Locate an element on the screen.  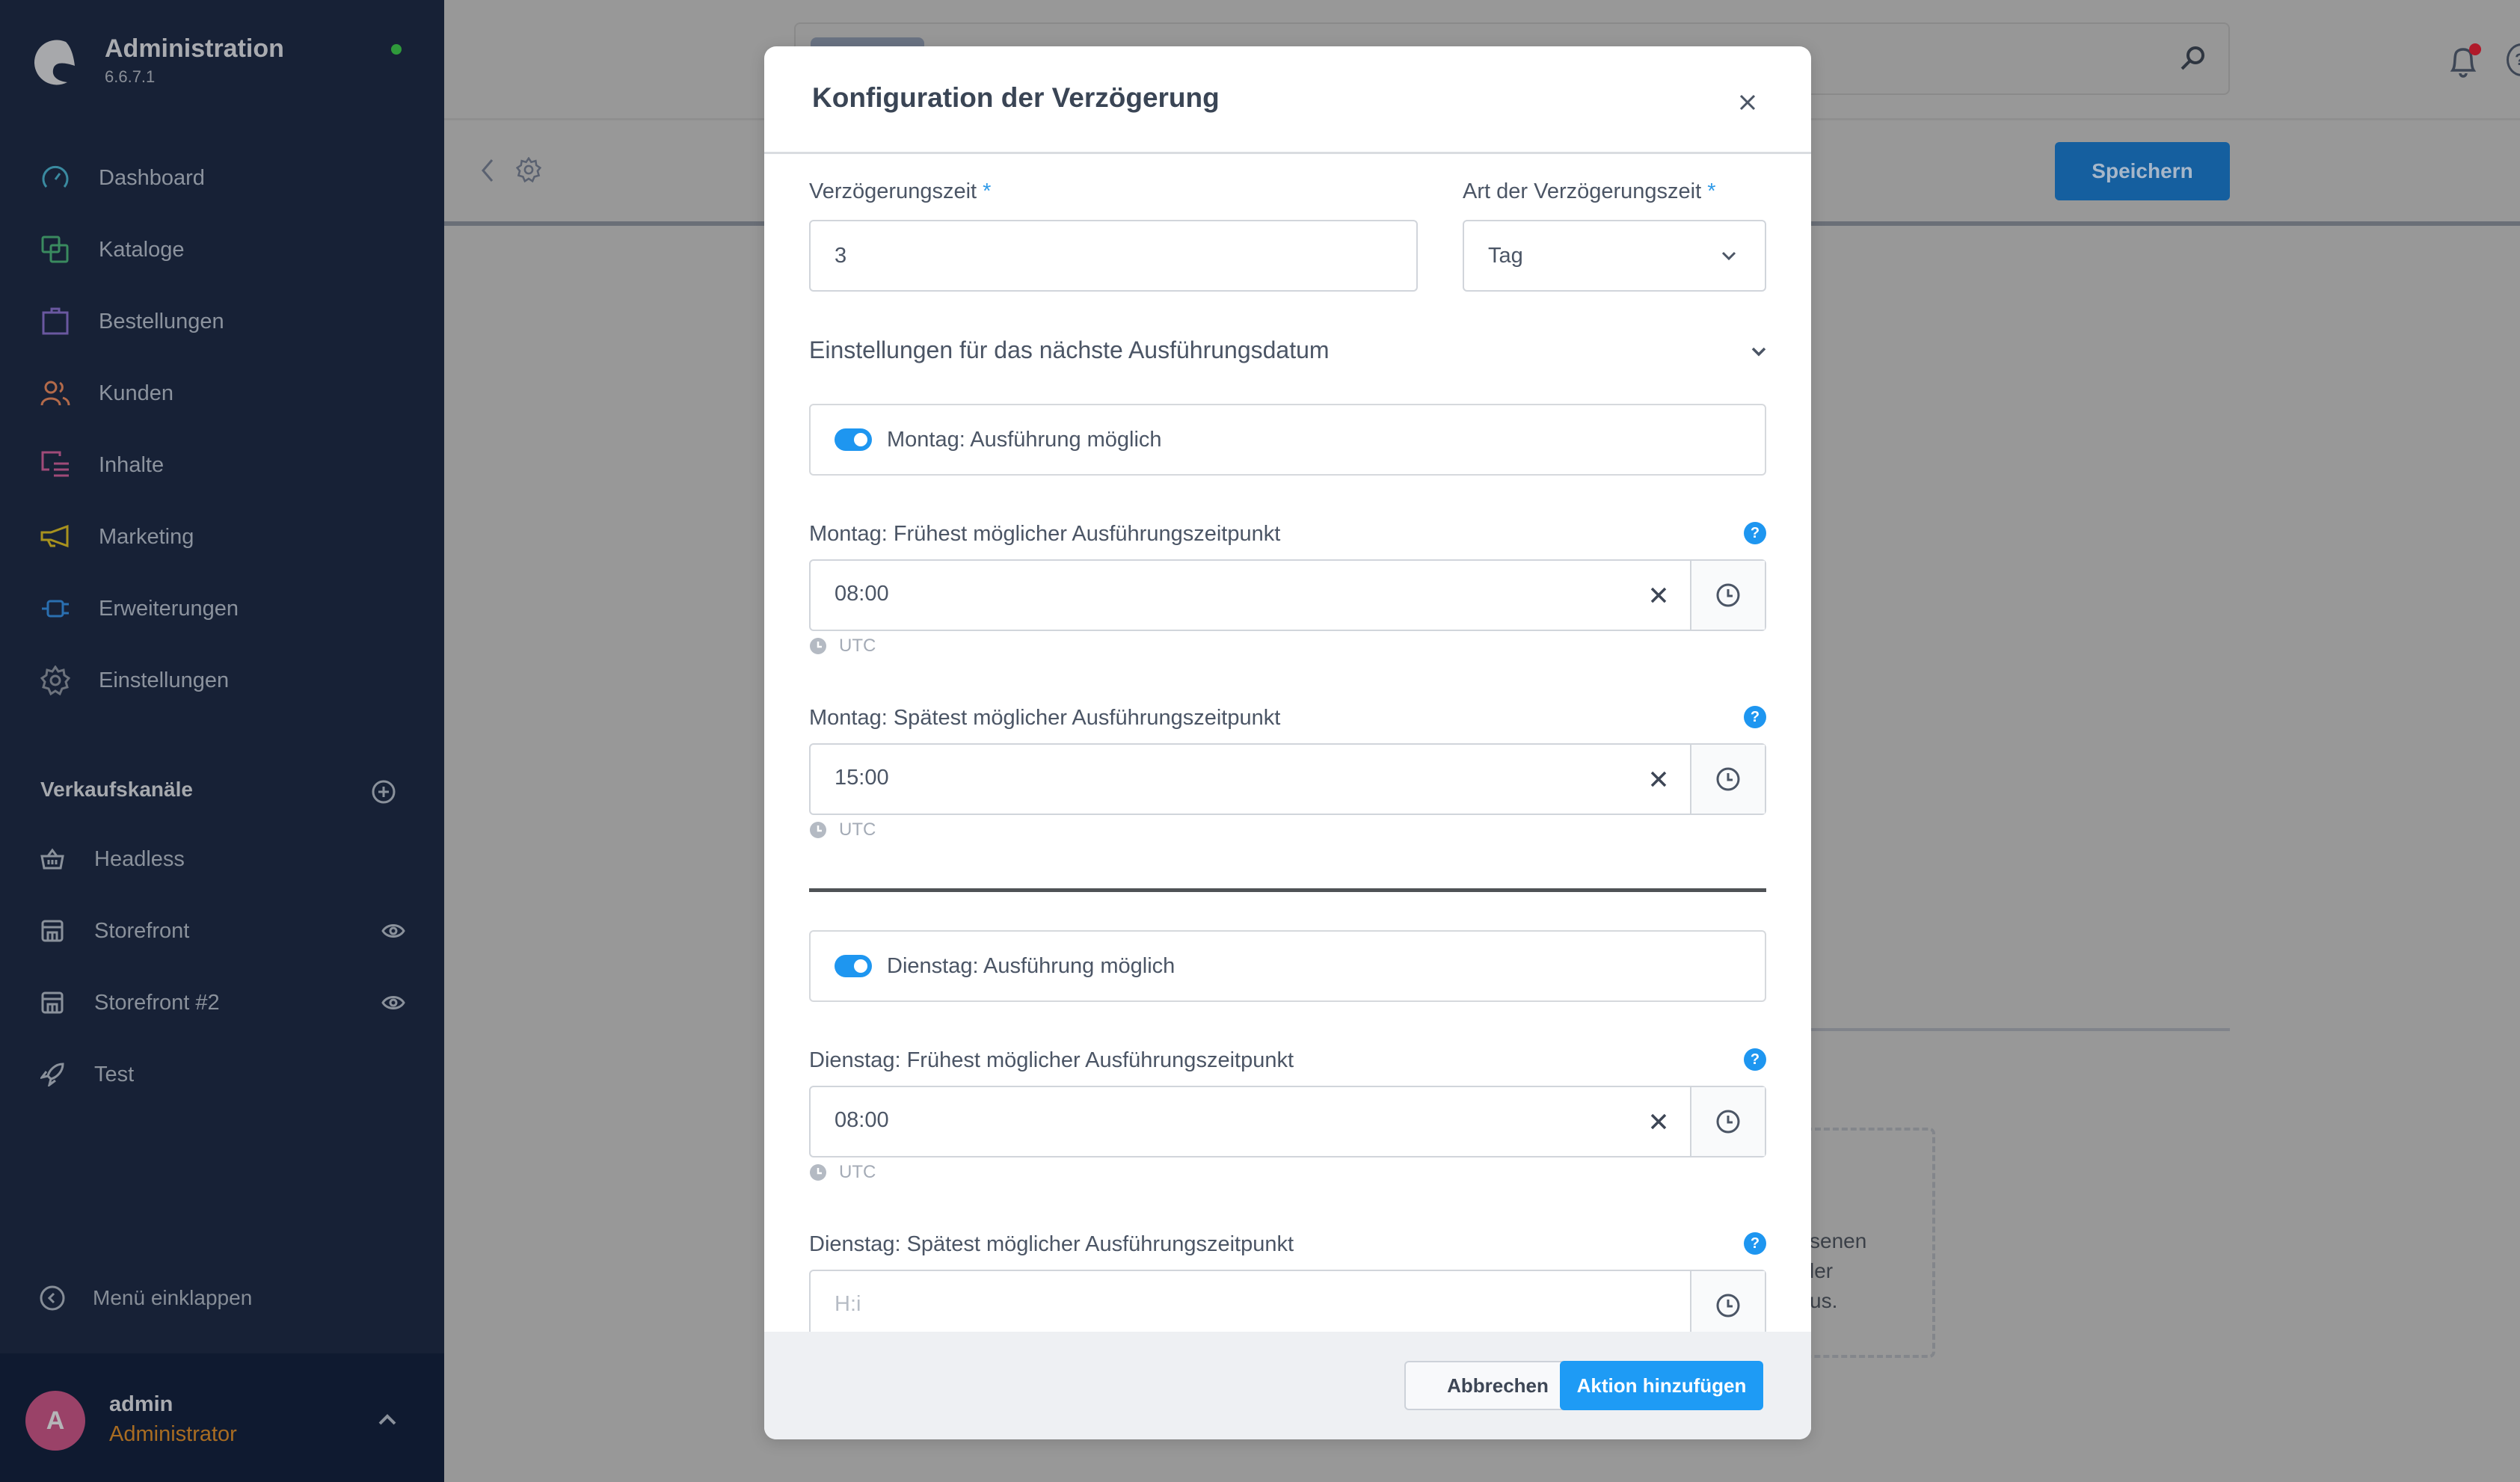
collapse-menu-button: Menü einklappen is located at coordinates (145, 1298).